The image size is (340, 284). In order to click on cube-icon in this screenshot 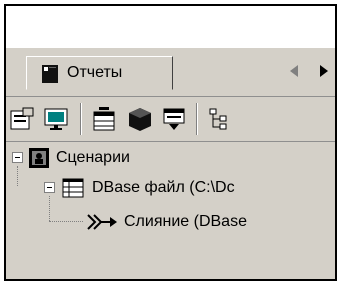, I will do `click(140, 119)`.